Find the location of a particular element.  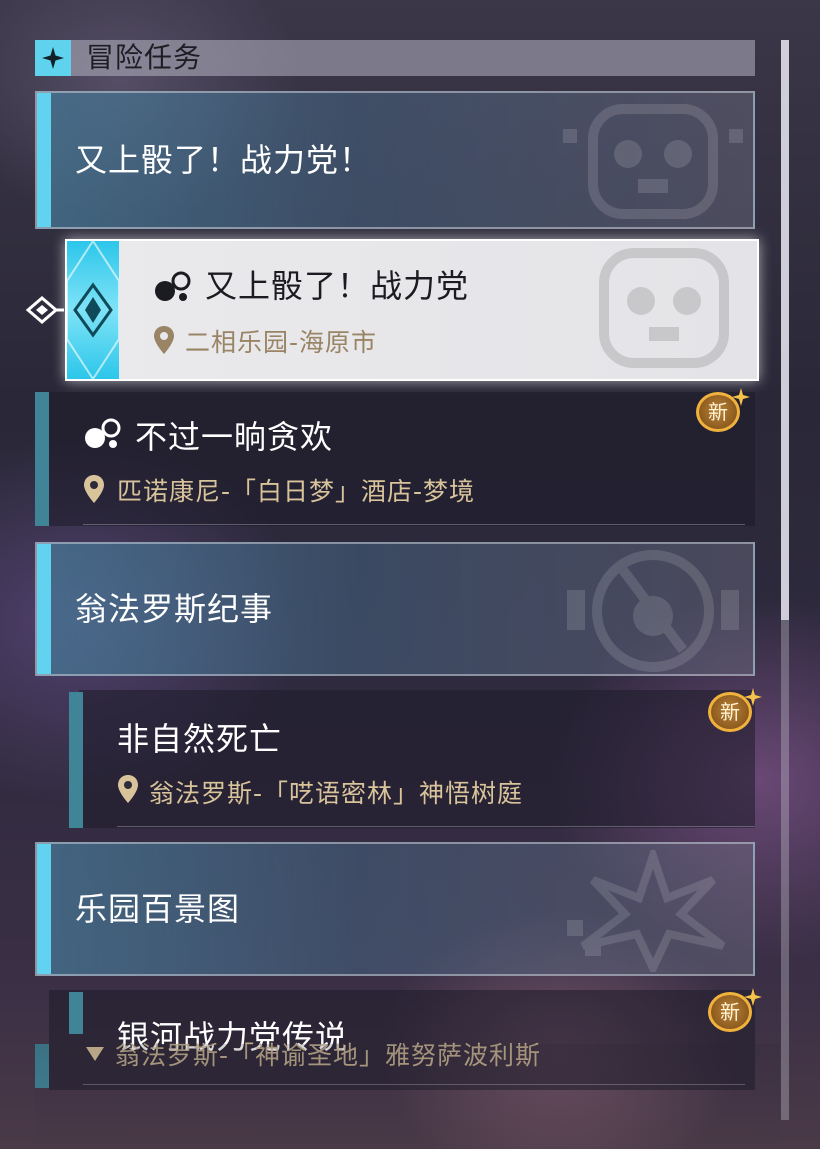

selected-quest-location: 二相乐园-海原市 is located at coordinates (281, 342).